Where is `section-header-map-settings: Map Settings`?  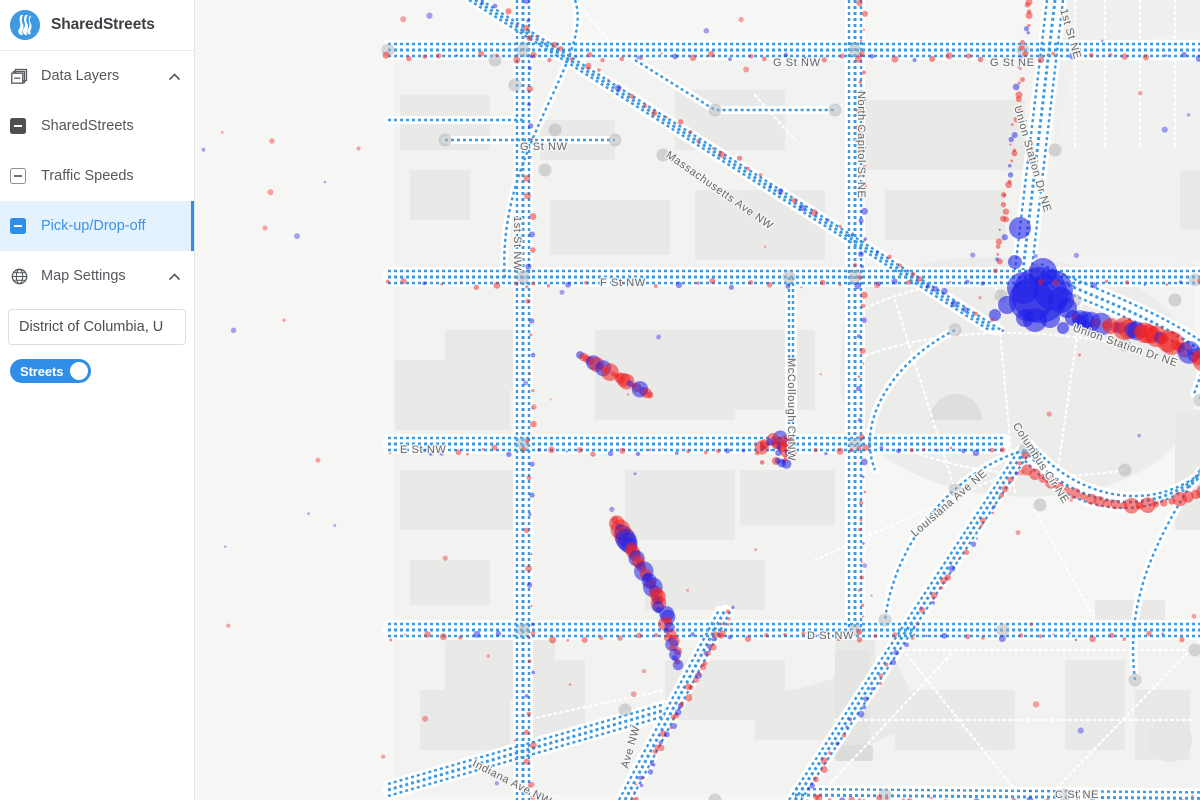
section-header-map-settings: Map Settings is located at coordinates (97, 276).